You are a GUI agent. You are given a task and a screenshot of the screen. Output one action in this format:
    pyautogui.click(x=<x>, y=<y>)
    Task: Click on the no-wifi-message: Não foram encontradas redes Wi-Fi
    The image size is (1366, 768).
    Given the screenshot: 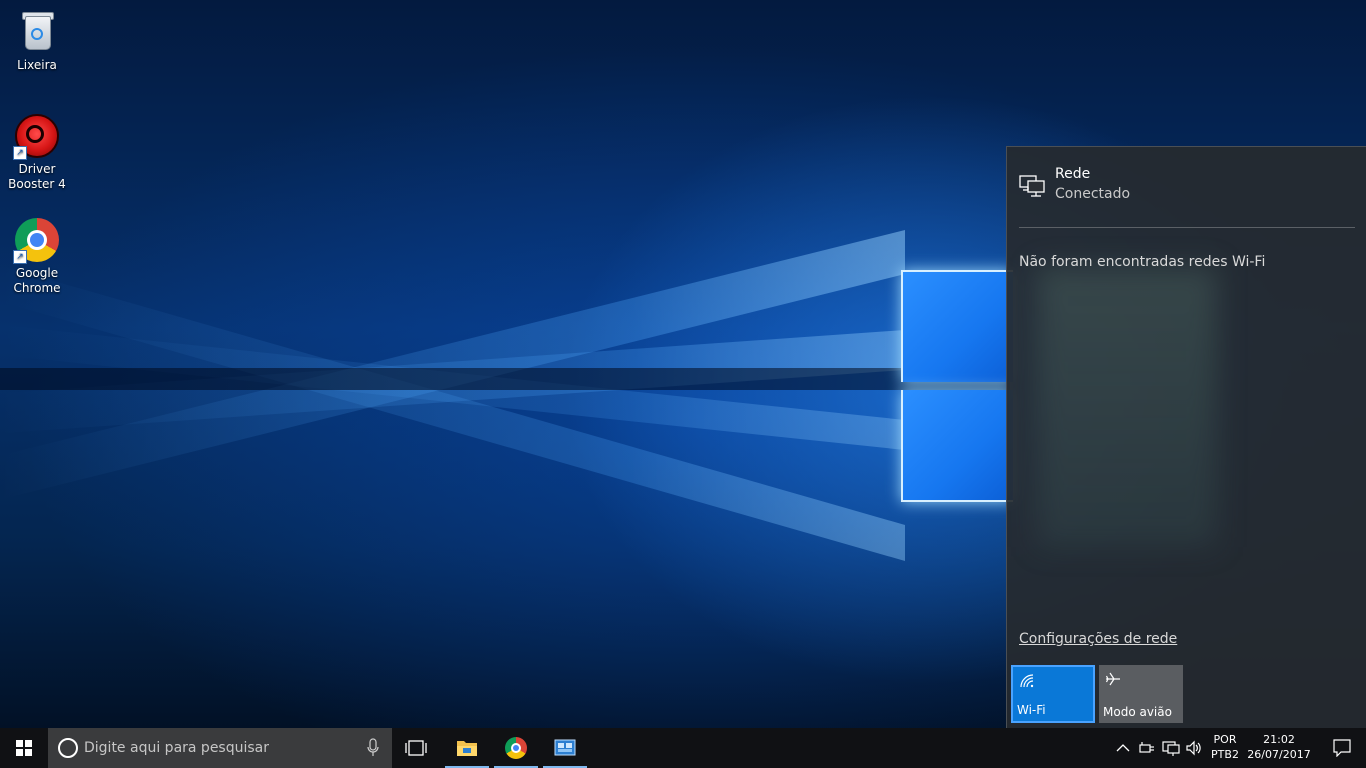 What is the action you would take?
    pyautogui.click(x=1142, y=262)
    